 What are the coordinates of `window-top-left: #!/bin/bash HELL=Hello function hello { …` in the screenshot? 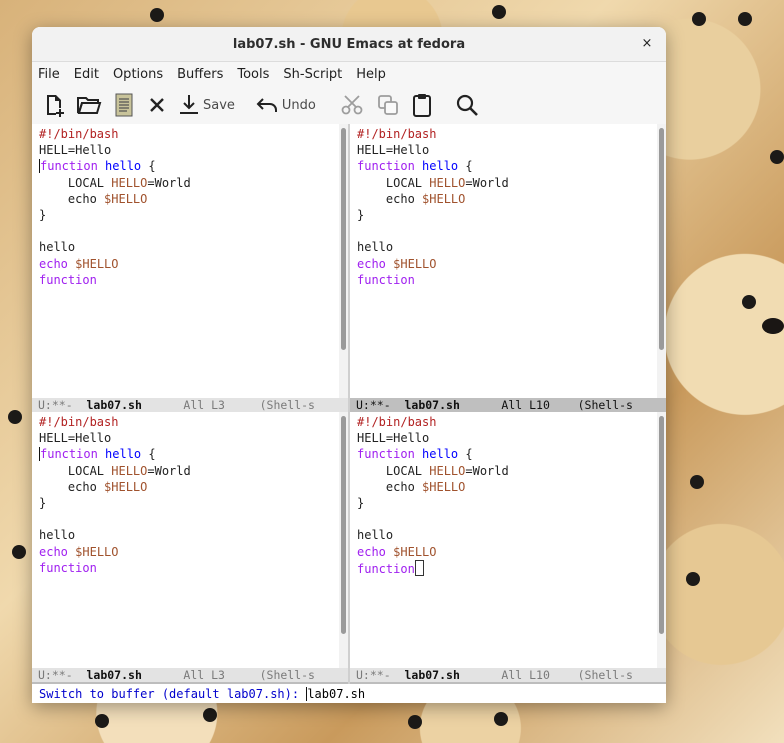 It's located at (190, 261).